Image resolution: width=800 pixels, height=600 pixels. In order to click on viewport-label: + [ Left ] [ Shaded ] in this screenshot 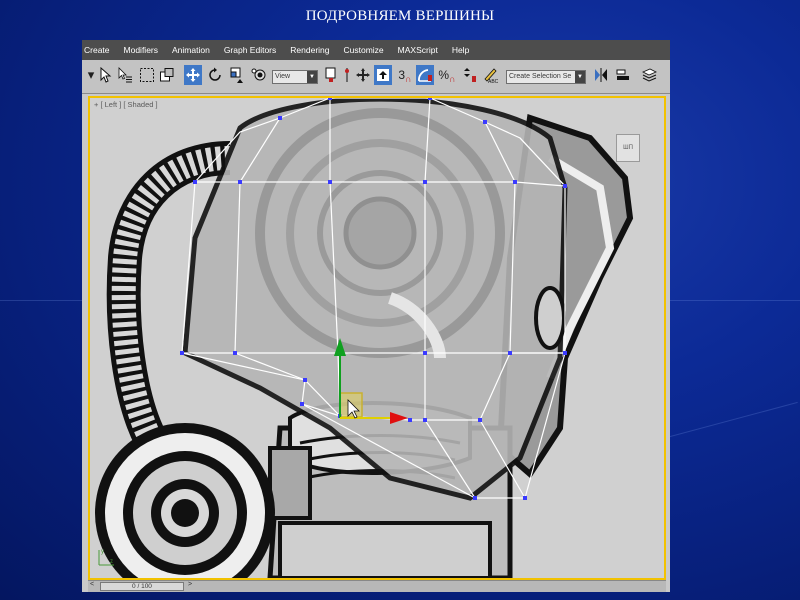, I will do `click(126, 104)`.